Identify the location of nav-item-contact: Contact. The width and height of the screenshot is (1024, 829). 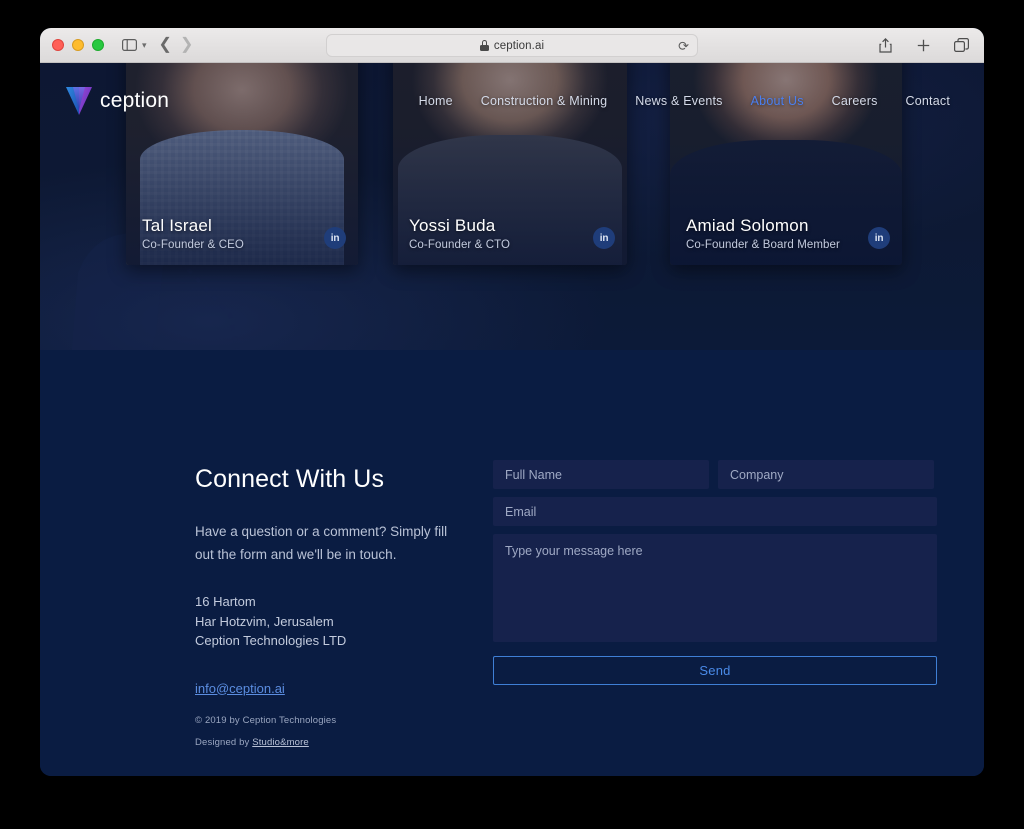
(928, 101).